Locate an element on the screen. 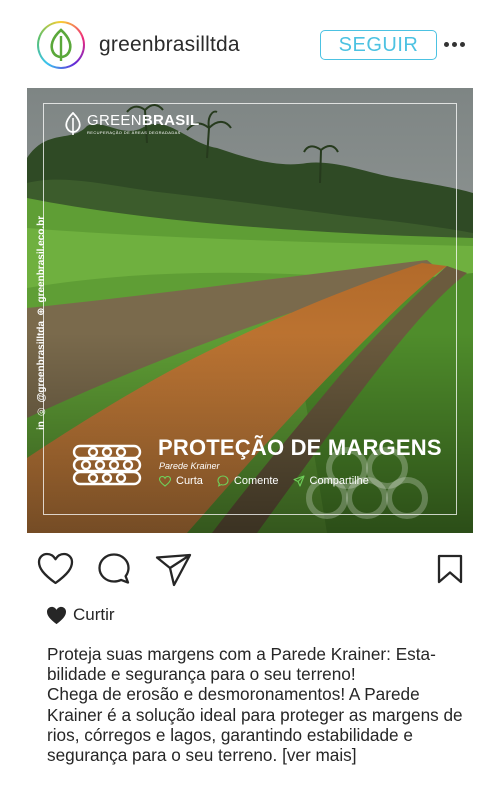 Image resolution: width=500 pixels, height=800 pixels. comment-outline-icon is located at coordinates (223, 481).